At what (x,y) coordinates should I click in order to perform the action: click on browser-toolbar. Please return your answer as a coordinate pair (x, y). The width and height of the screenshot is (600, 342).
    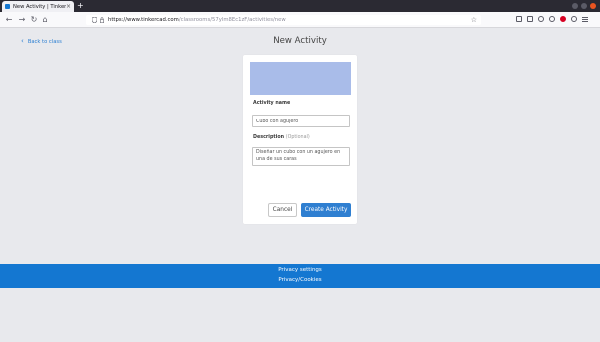
    Looking at the image, I should click on (552, 19).